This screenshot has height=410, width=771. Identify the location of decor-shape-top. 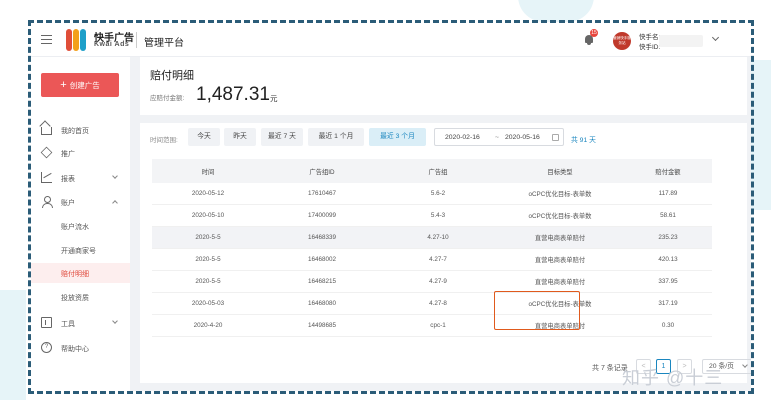
(556, 11).